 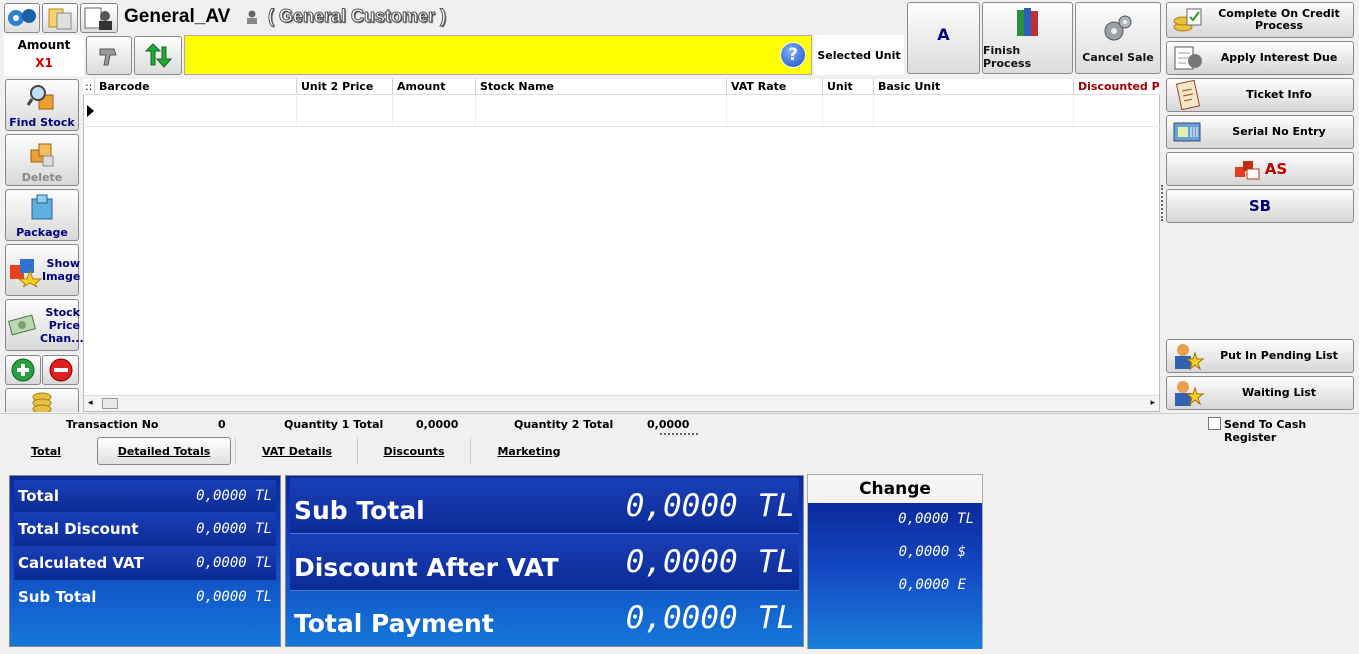 What do you see at coordinates (1188, 132) in the screenshot?
I see `serial-icon` at bounding box center [1188, 132].